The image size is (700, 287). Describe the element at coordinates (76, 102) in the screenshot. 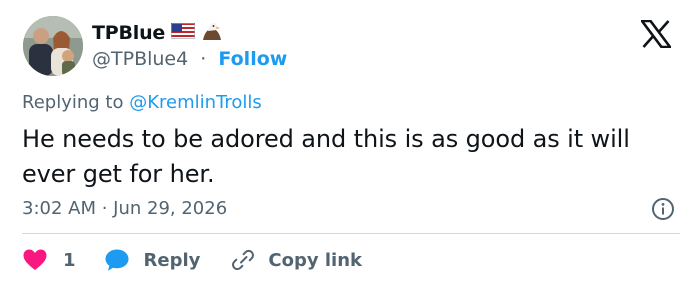

I see `reply-prefix: Replying to` at that location.